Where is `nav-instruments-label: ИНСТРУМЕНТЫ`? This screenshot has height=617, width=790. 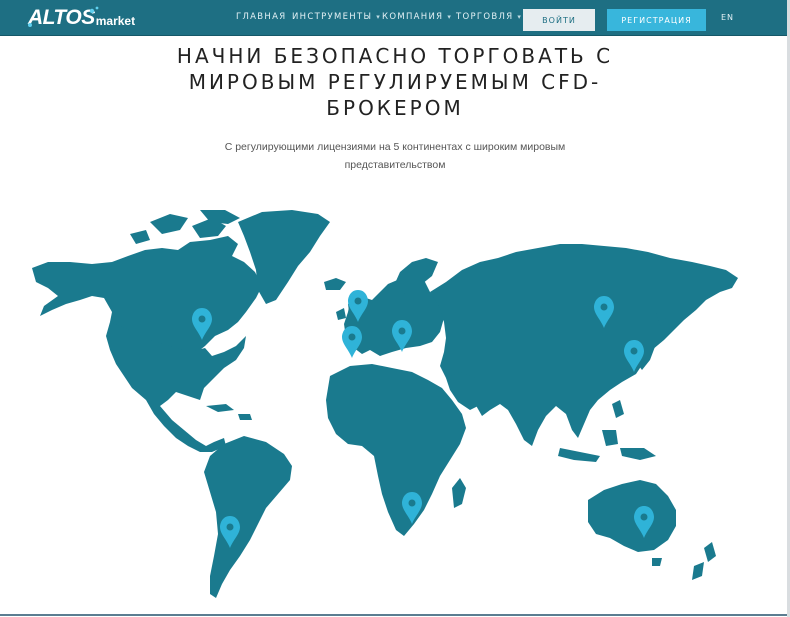
nav-instruments-label: ИНСТРУМЕНТЫ is located at coordinates (332, 17).